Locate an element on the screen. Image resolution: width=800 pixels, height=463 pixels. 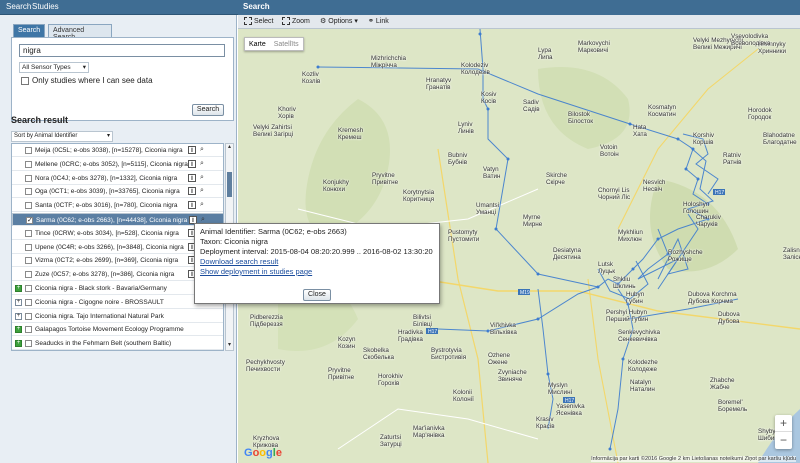
tab-search: Search is located at coordinates (29, 30).